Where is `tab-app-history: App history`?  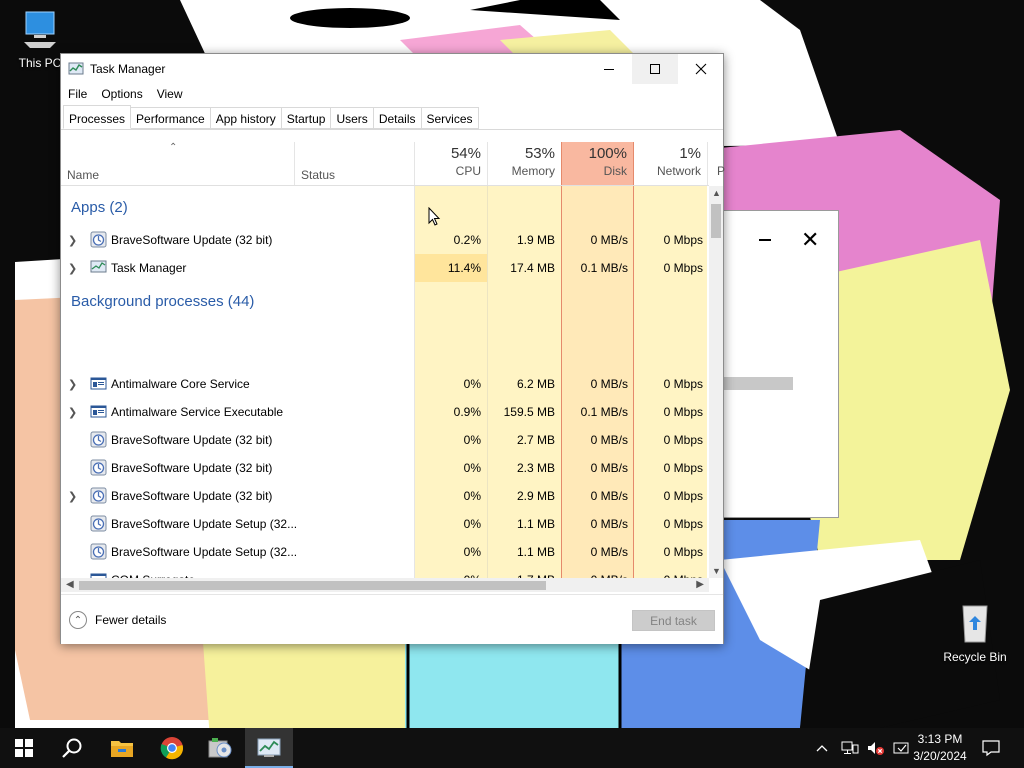 tab-app-history: App history is located at coordinates (246, 118).